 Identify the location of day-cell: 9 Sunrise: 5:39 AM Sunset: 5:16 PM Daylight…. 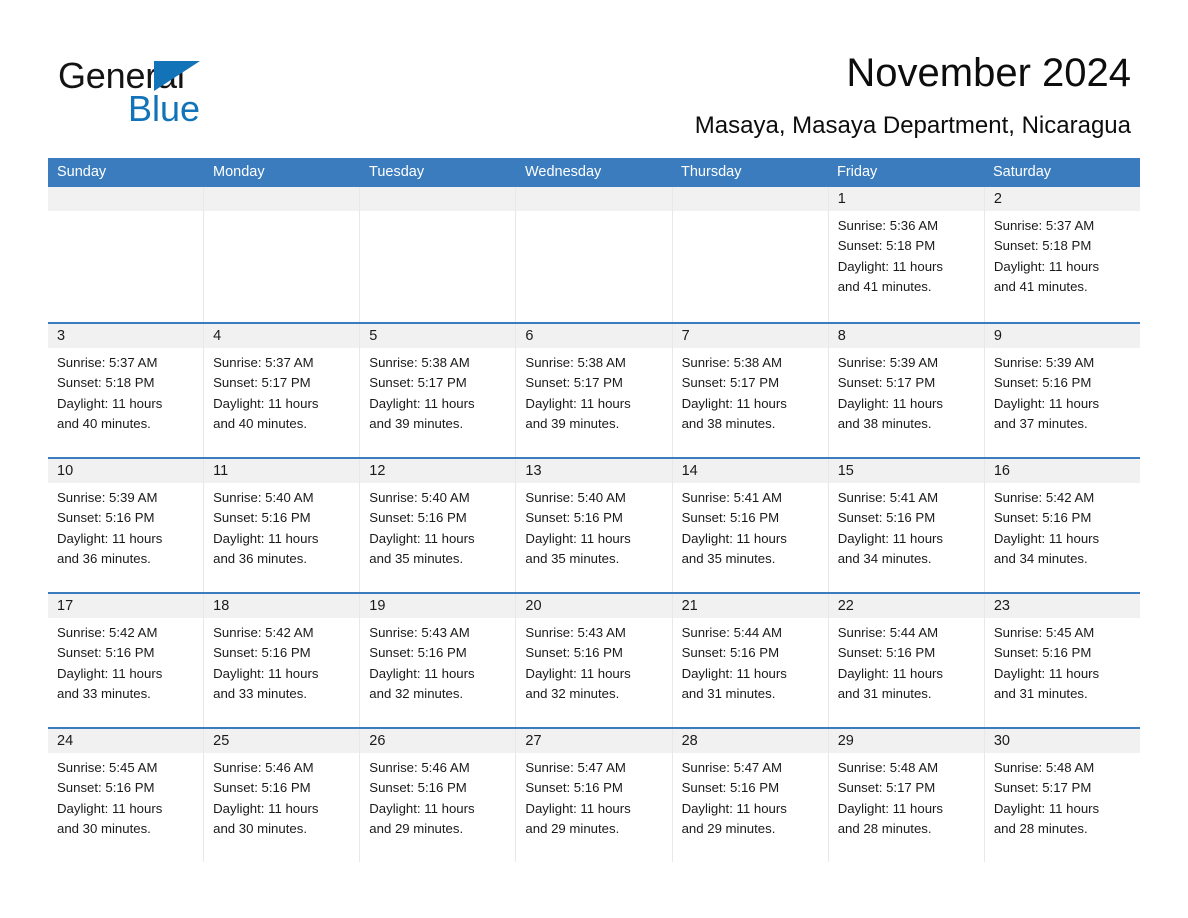
(1062, 390).